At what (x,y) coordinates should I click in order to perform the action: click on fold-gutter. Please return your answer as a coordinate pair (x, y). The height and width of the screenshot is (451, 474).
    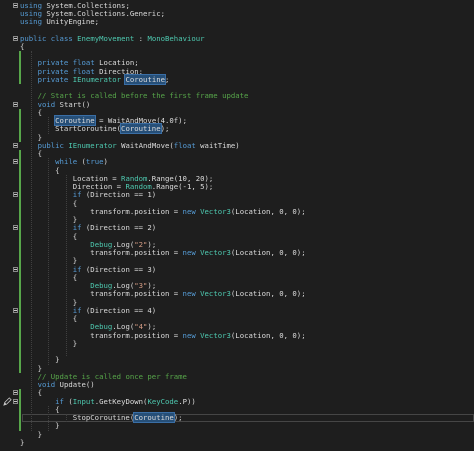
    Looking at the image, I should click on (10, 225).